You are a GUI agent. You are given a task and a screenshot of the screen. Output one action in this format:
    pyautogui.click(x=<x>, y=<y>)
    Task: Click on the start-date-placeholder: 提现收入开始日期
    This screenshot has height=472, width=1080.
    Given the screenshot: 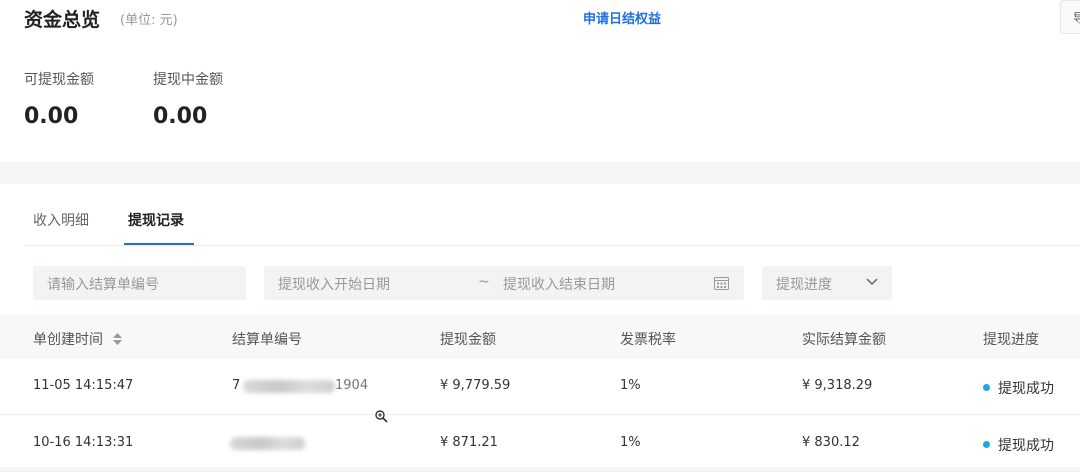 What is the action you would take?
    pyautogui.click(x=334, y=285)
    